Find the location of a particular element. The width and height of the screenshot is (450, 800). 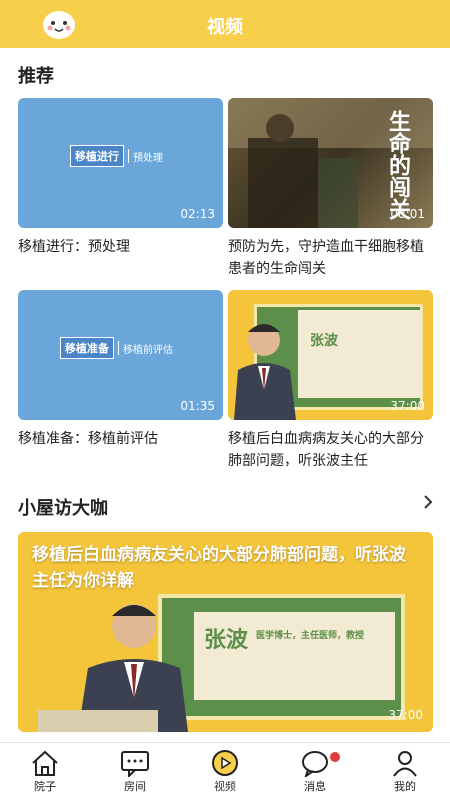

app-header: 视频 is located at coordinates (225, 24).